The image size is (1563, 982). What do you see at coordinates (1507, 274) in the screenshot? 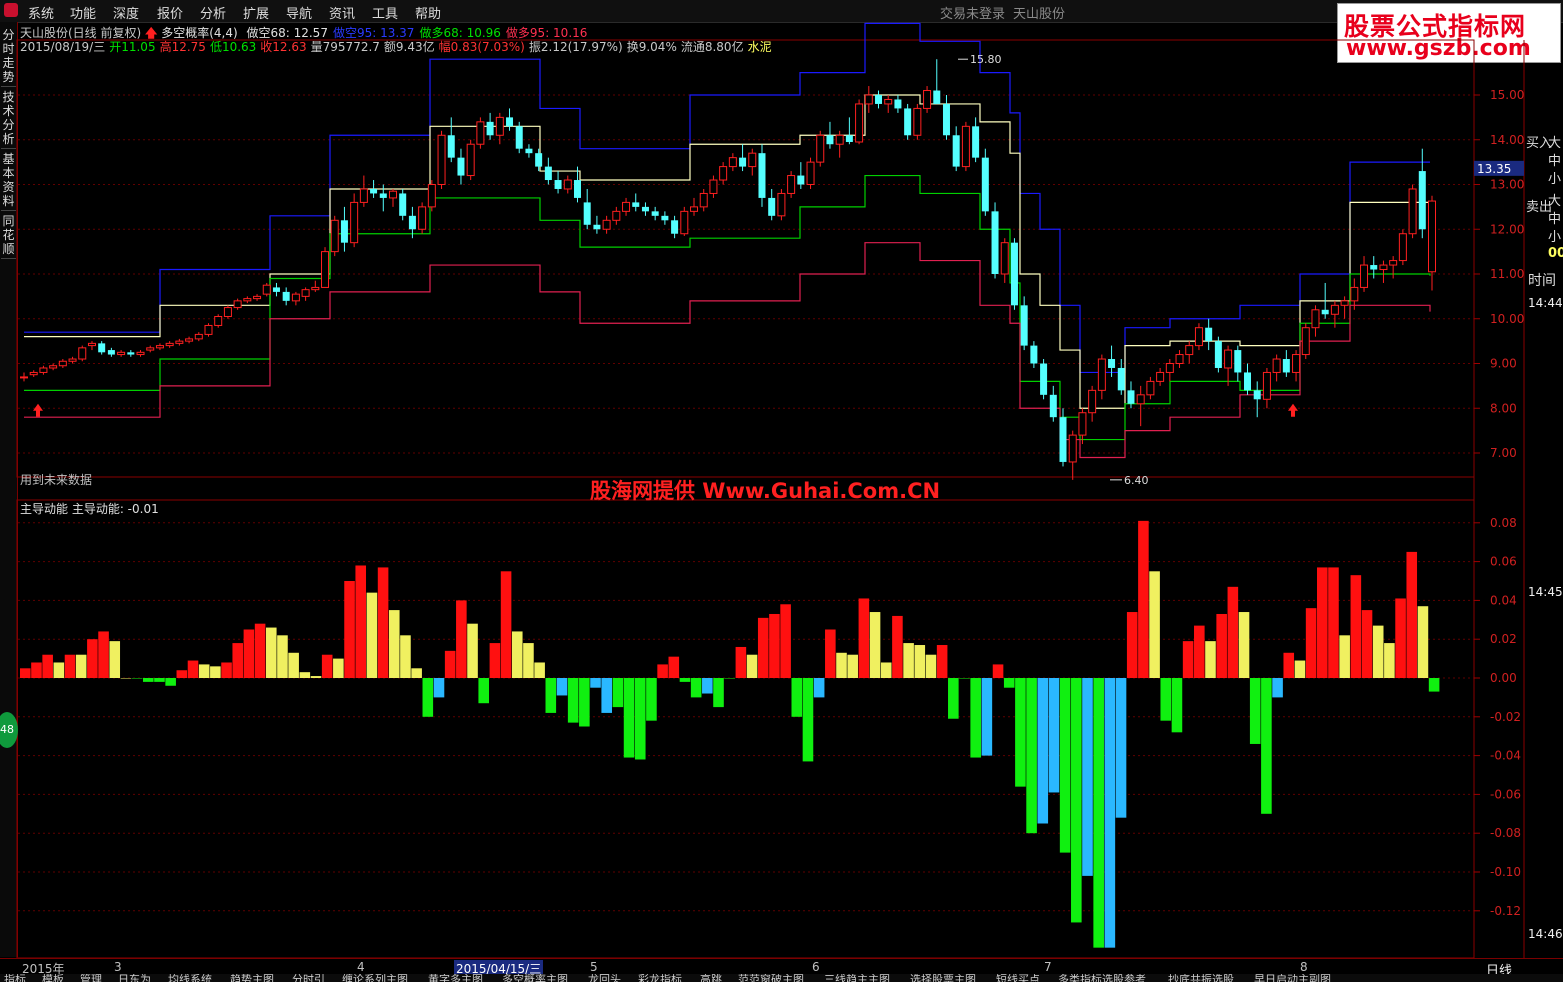
I see `price-tick-label: 11.00` at bounding box center [1507, 274].